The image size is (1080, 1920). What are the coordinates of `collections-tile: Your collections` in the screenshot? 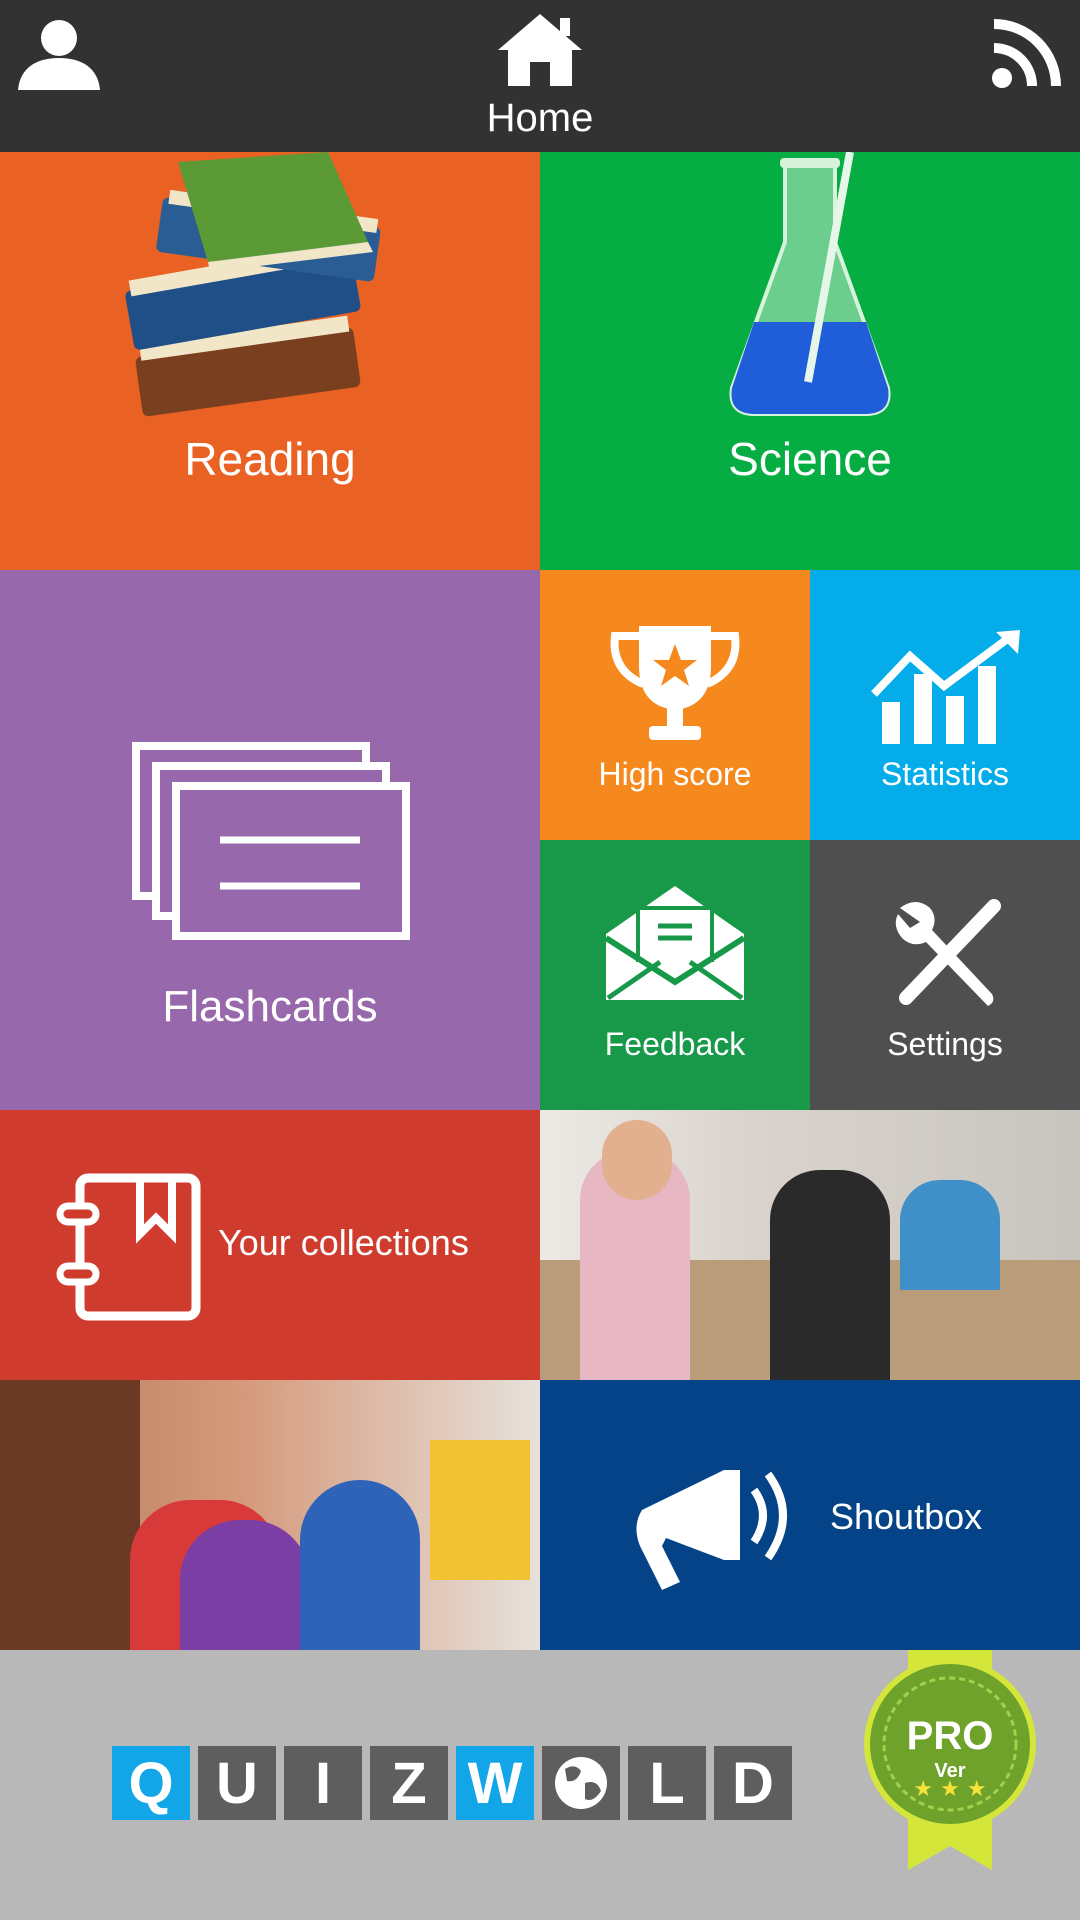 It's located at (270, 1245).